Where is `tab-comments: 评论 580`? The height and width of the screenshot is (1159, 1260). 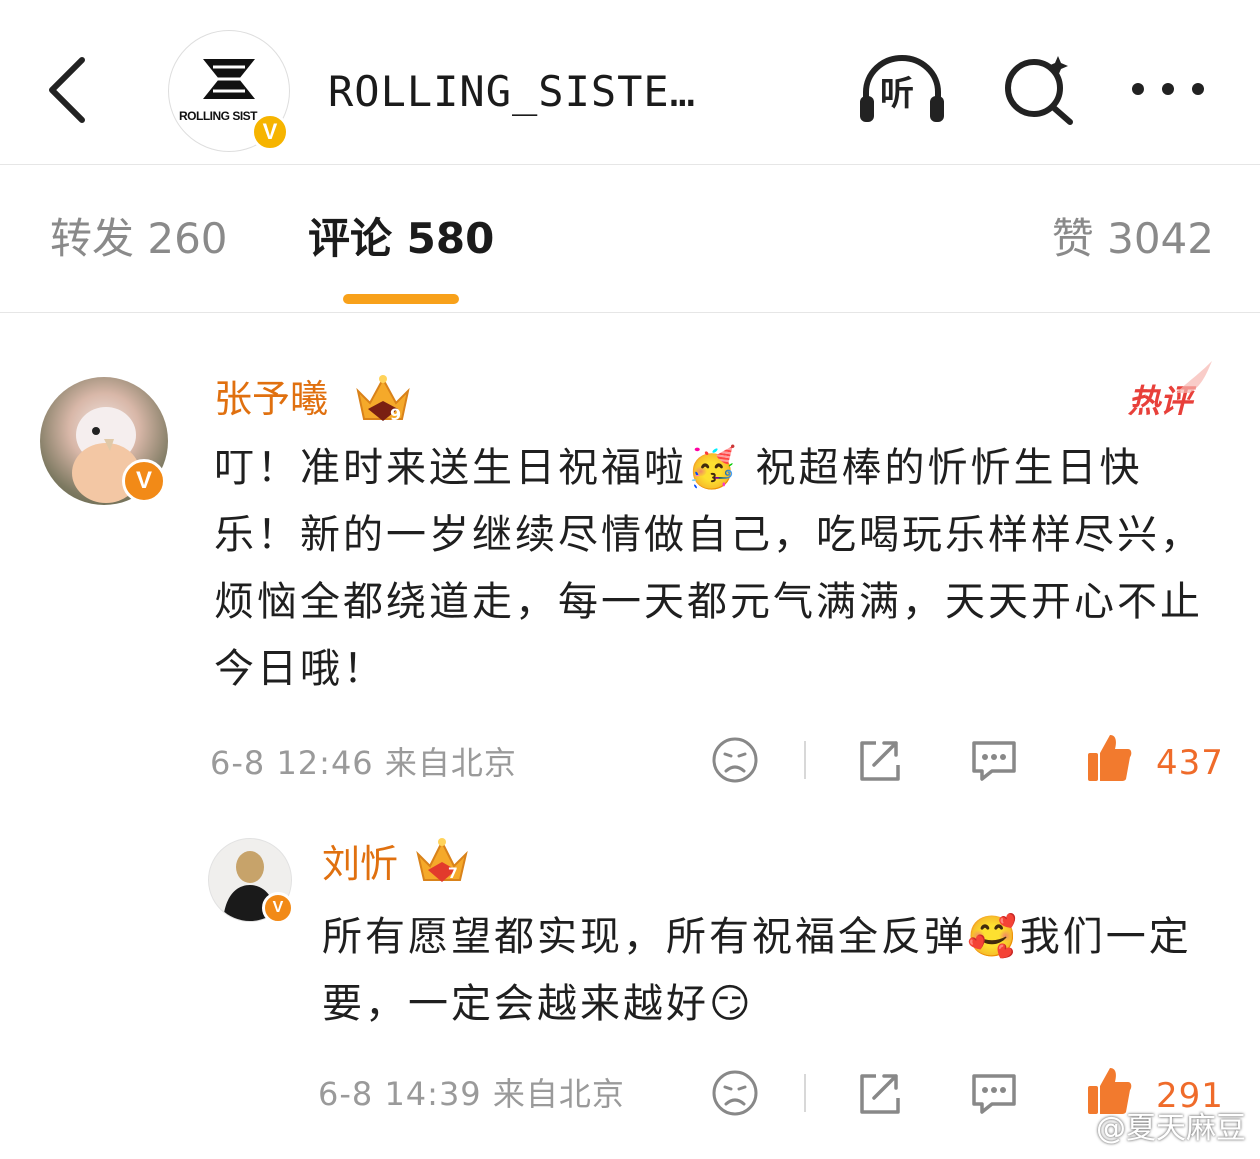
tab-comments: 评论 580 is located at coordinates (401, 239).